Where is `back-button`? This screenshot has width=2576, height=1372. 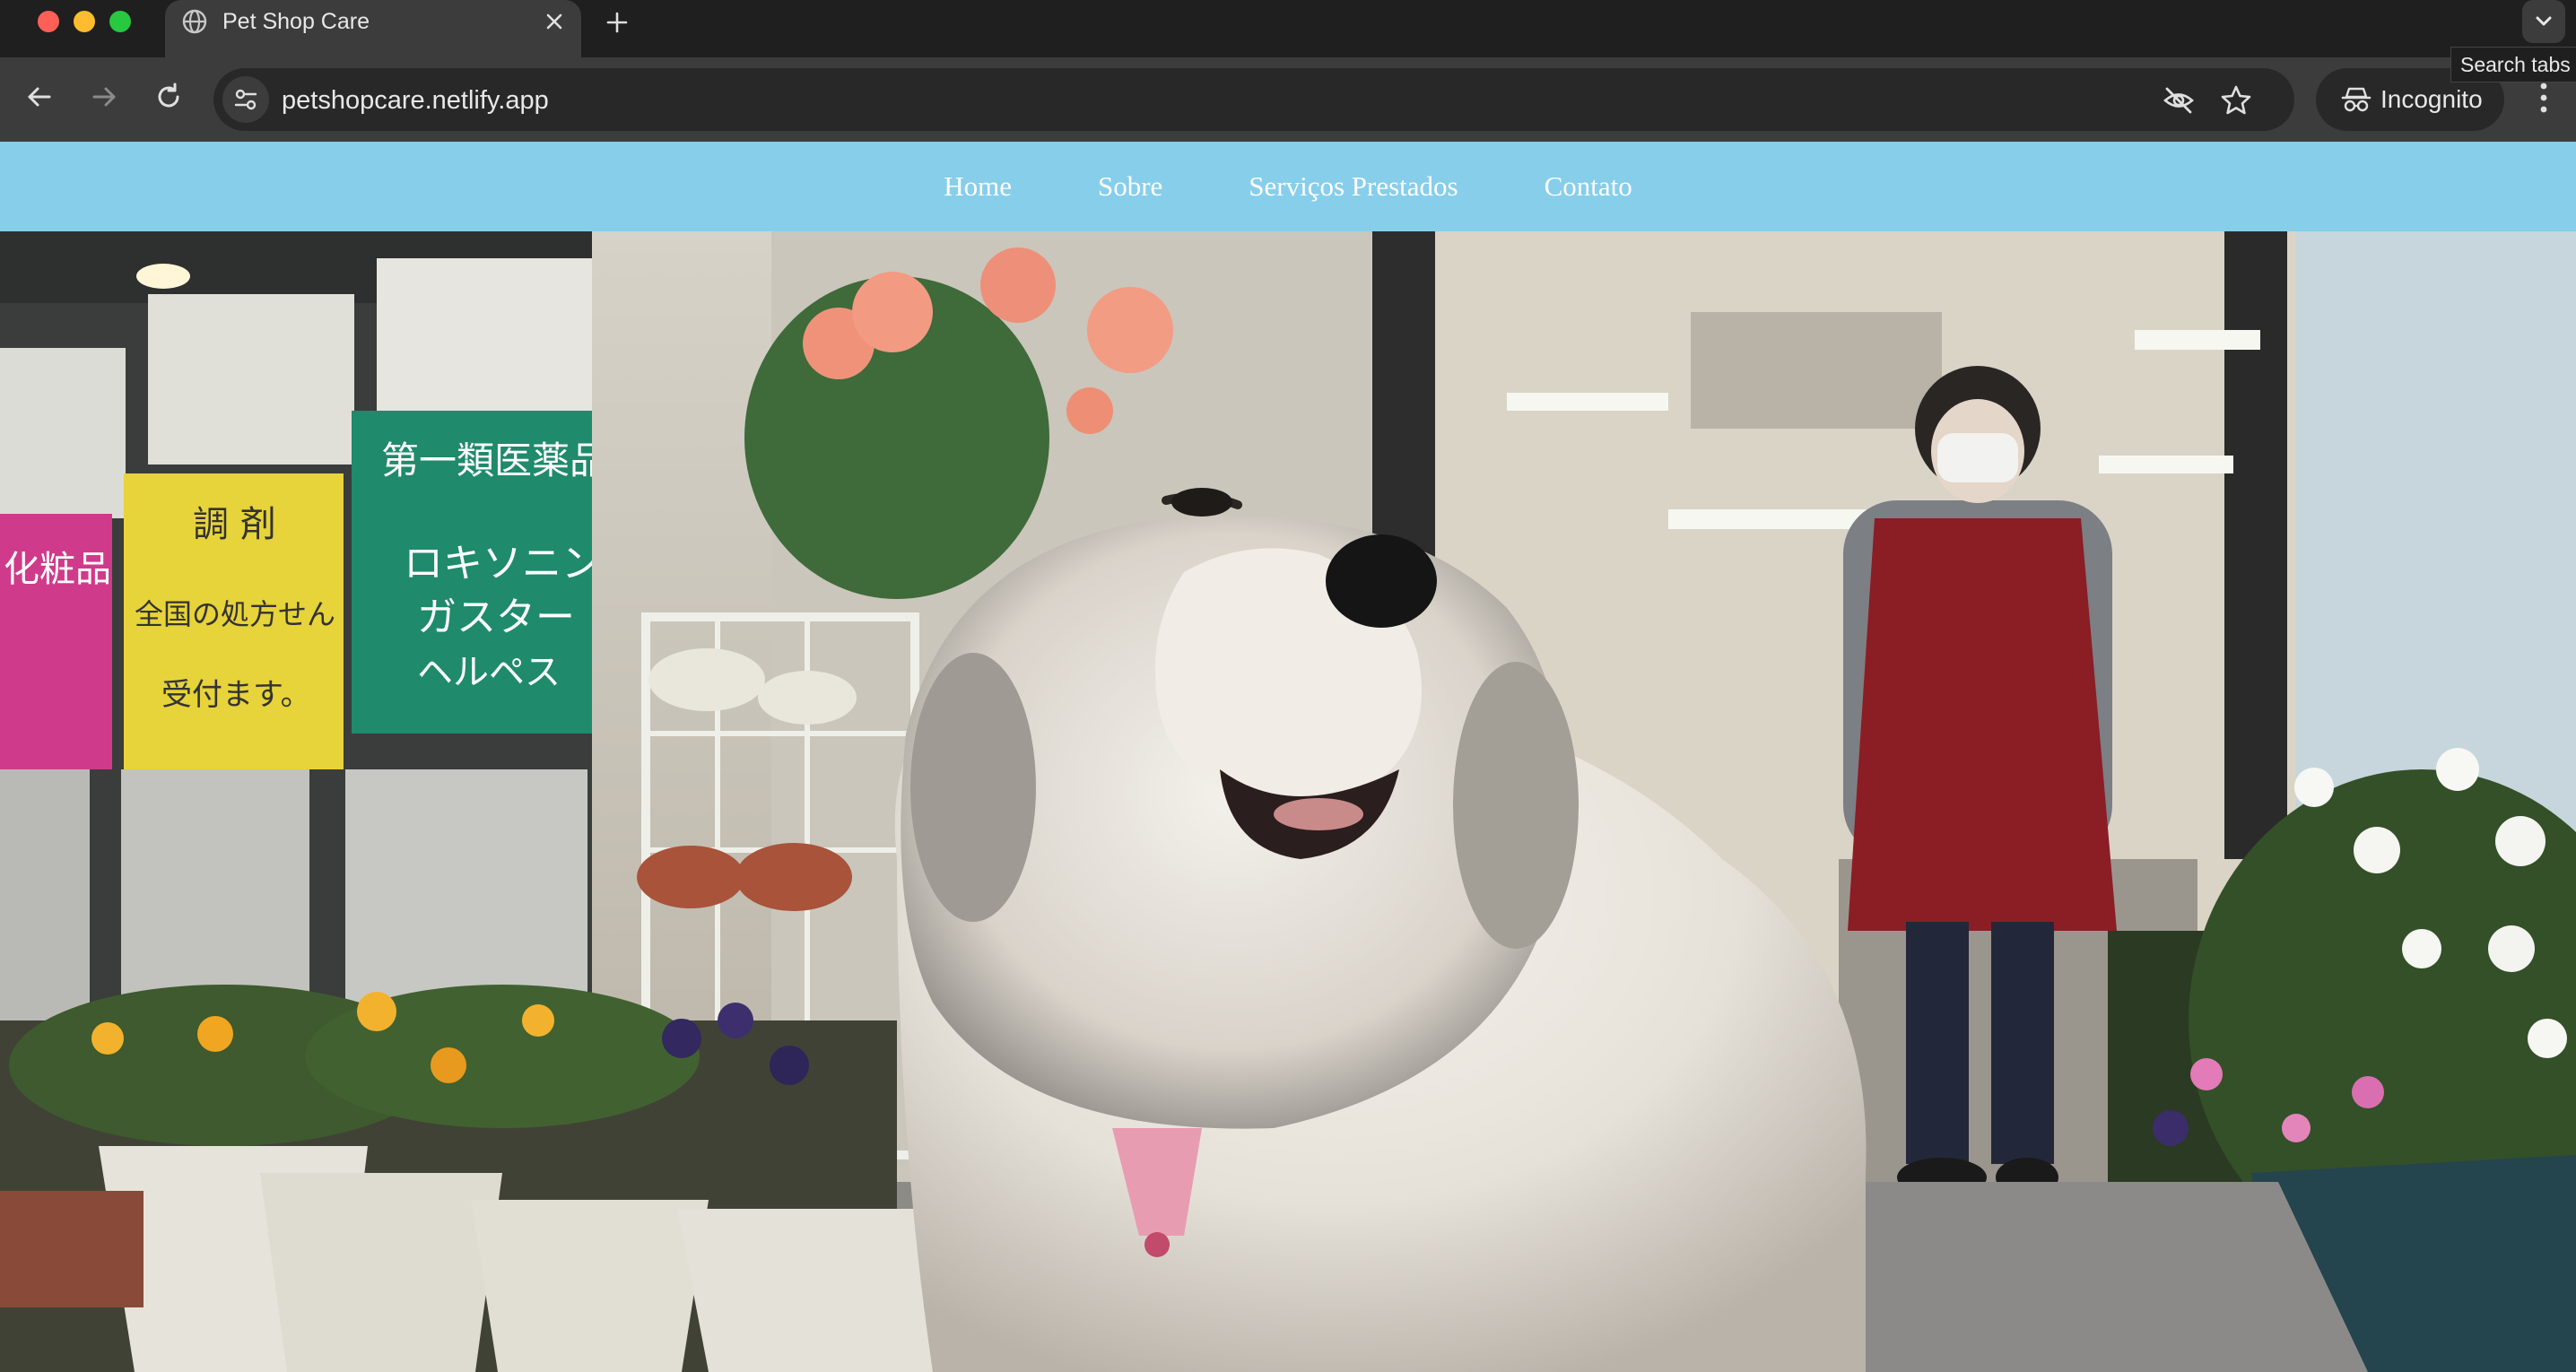
back-button is located at coordinates (39, 97).